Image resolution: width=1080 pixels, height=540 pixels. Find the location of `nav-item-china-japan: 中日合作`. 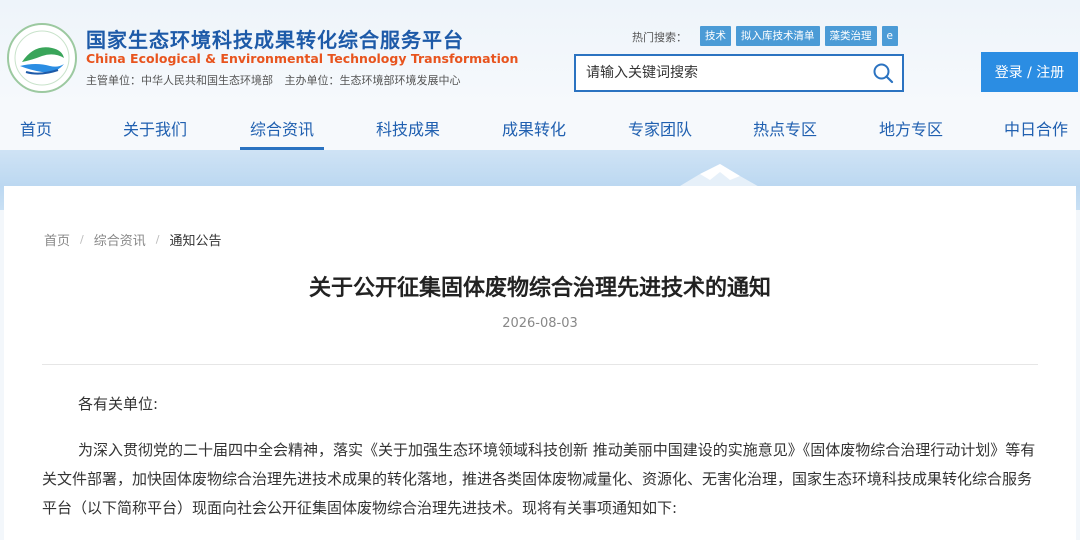

nav-item-china-japan: 中日合作 is located at coordinates (1036, 128).